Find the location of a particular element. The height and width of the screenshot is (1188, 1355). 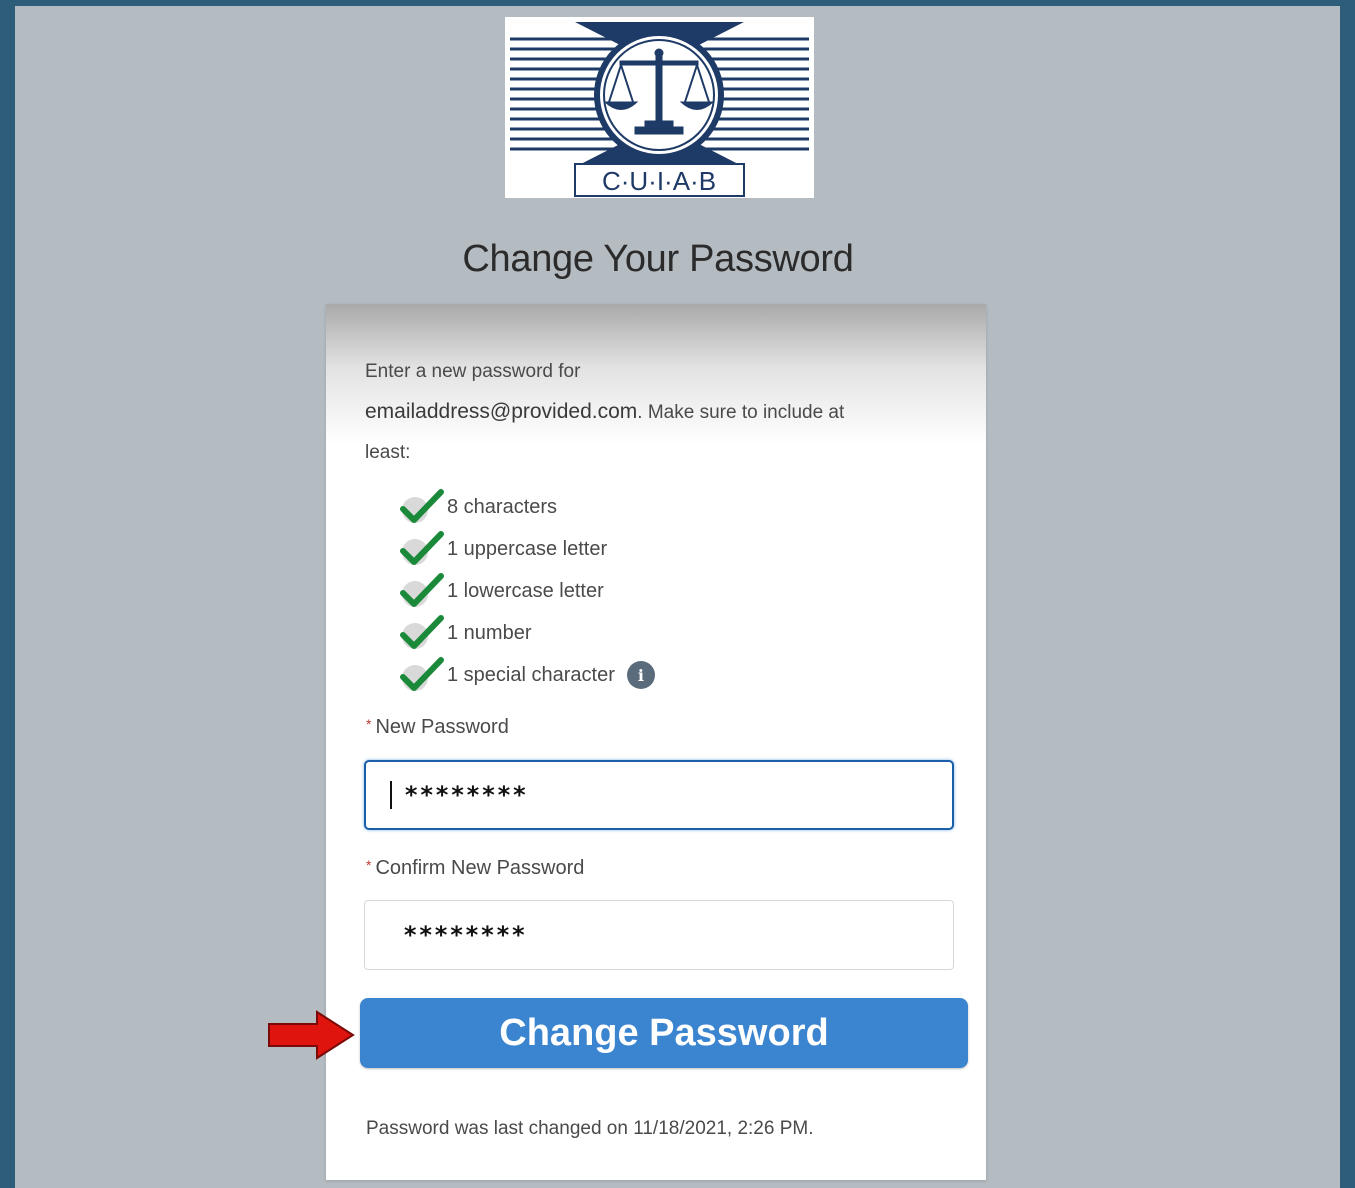

requirement-label: 1 uppercase letter is located at coordinates (527, 548).